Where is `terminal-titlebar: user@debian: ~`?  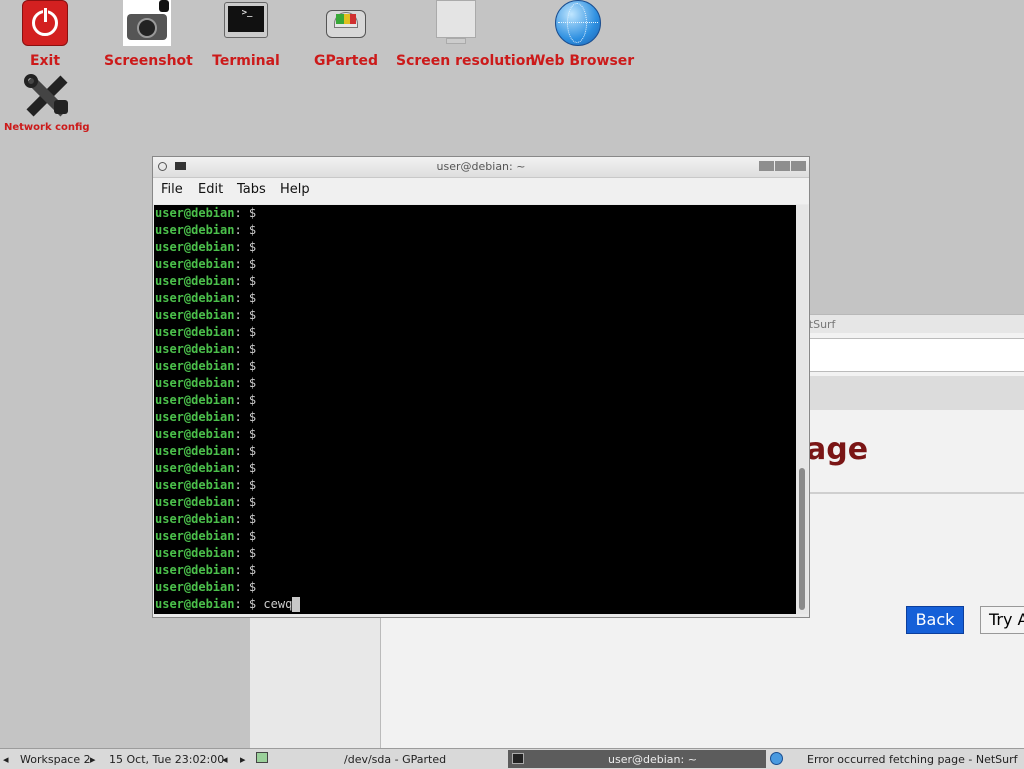 terminal-titlebar: user@debian: ~ is located at coordinates (481, 167).